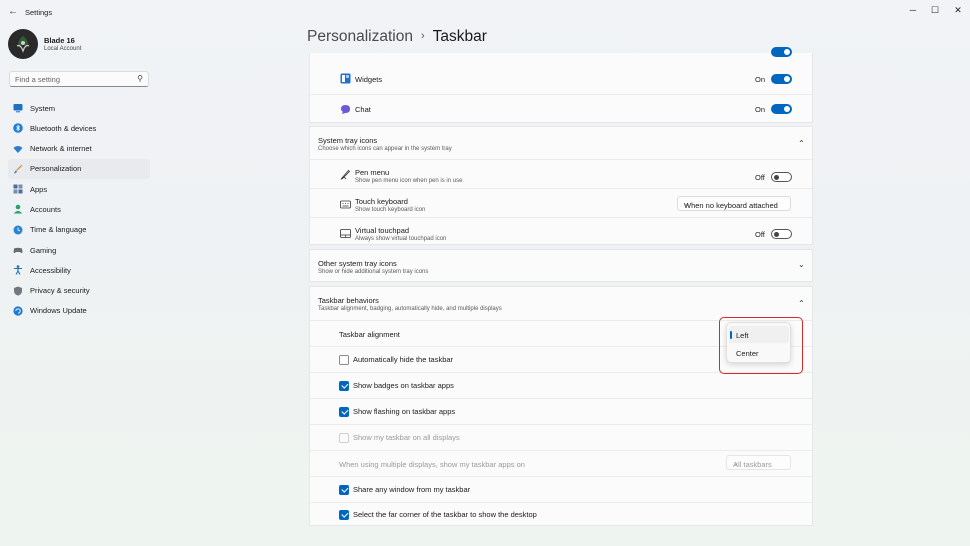 The height and width of the screenshot is (546, 970). Describe the element at coordinates (409, 181) in the screenshot. I see `pen-menu-description: Show pen menu icon when pen is in use` at that location.